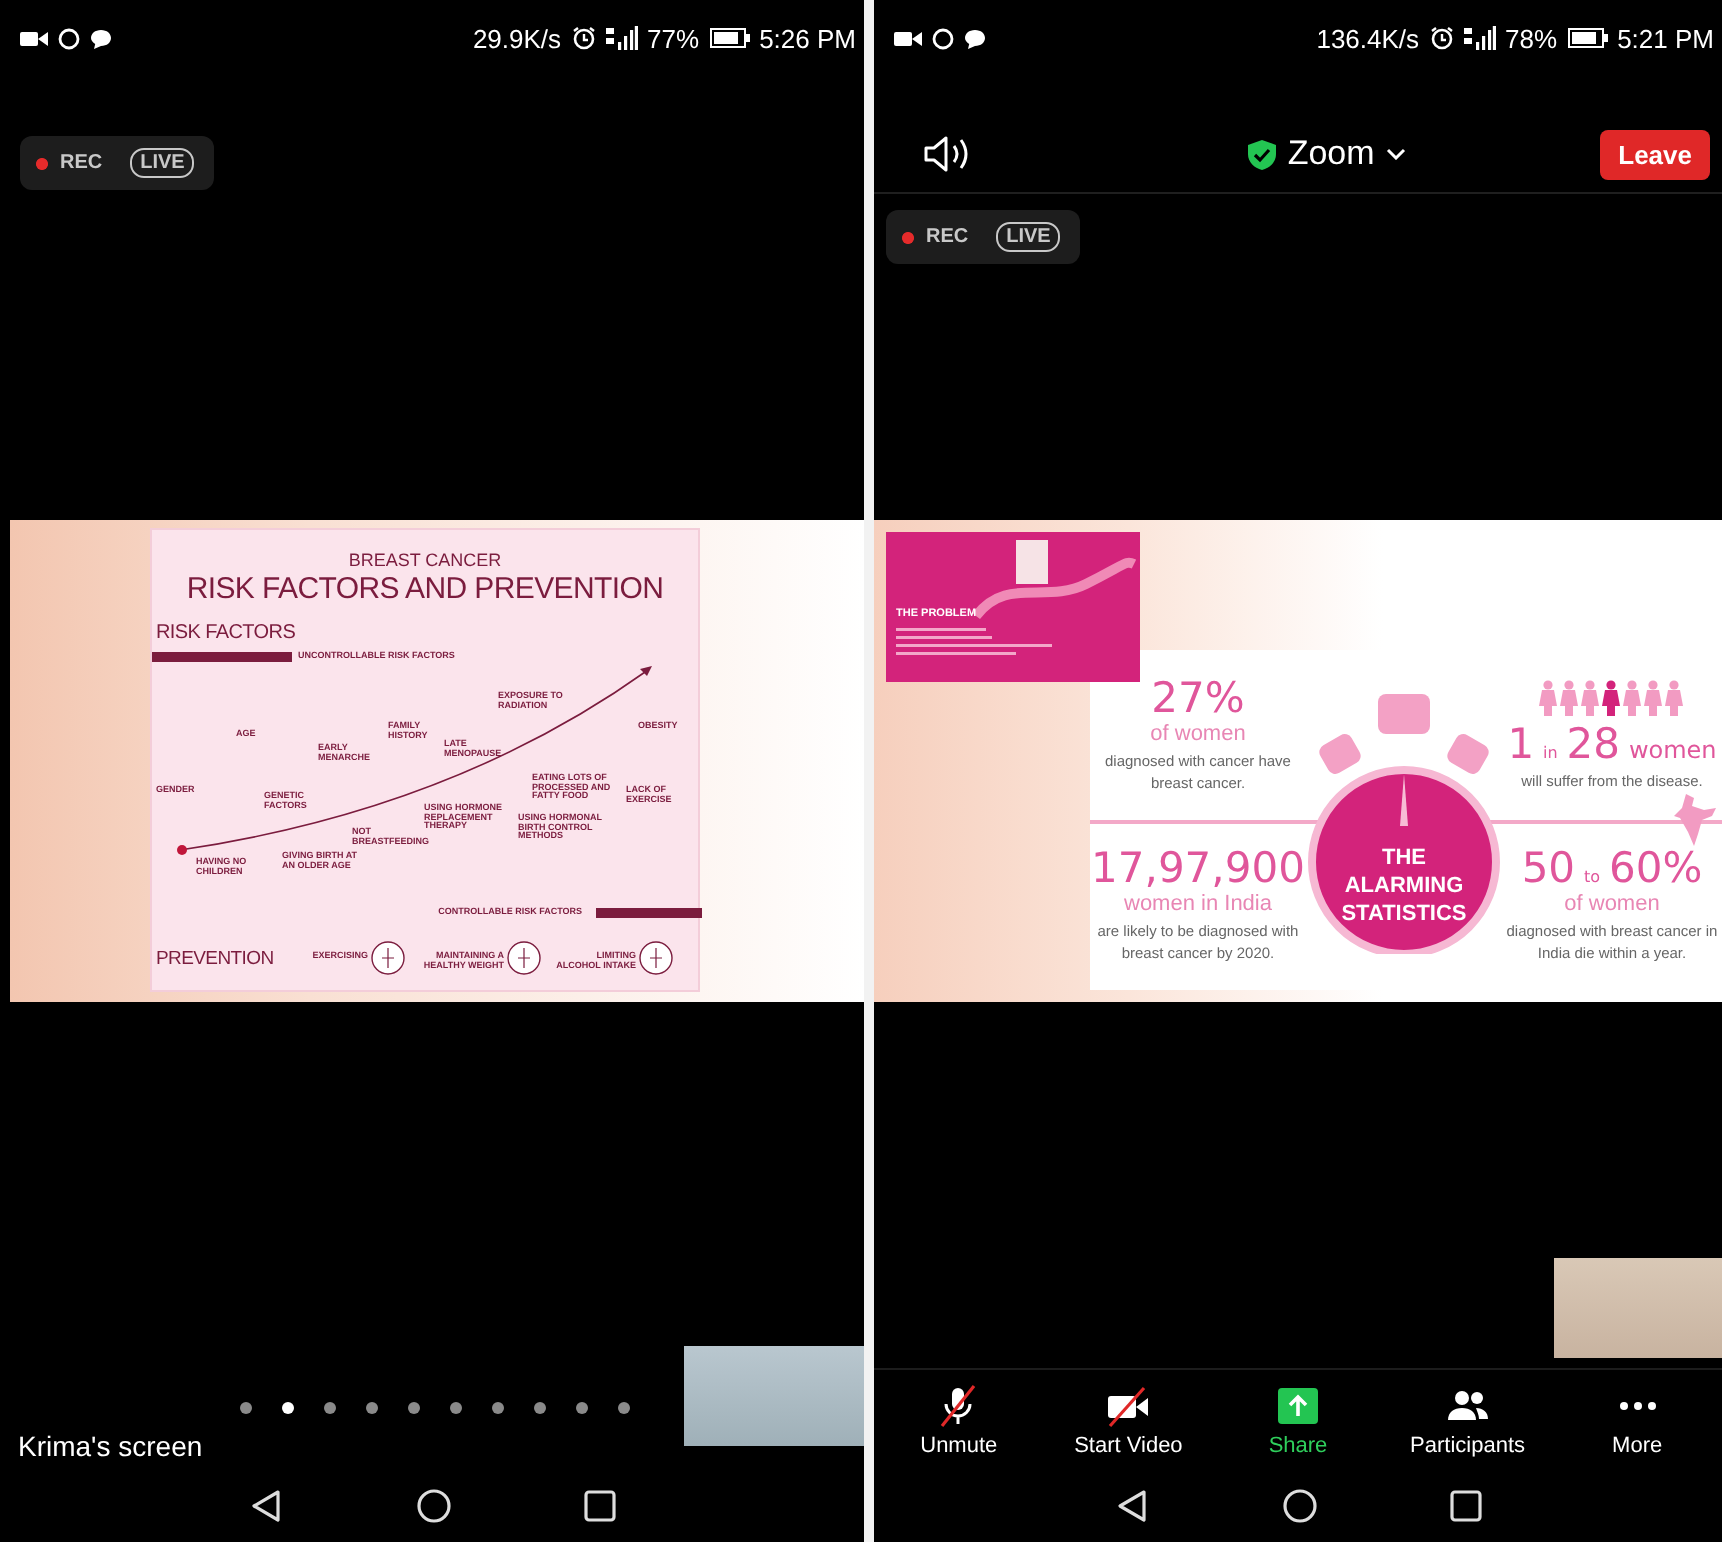 The image size is (1722, 1542). I want to click on unmute-button: Unmute, so click(959, 1420).